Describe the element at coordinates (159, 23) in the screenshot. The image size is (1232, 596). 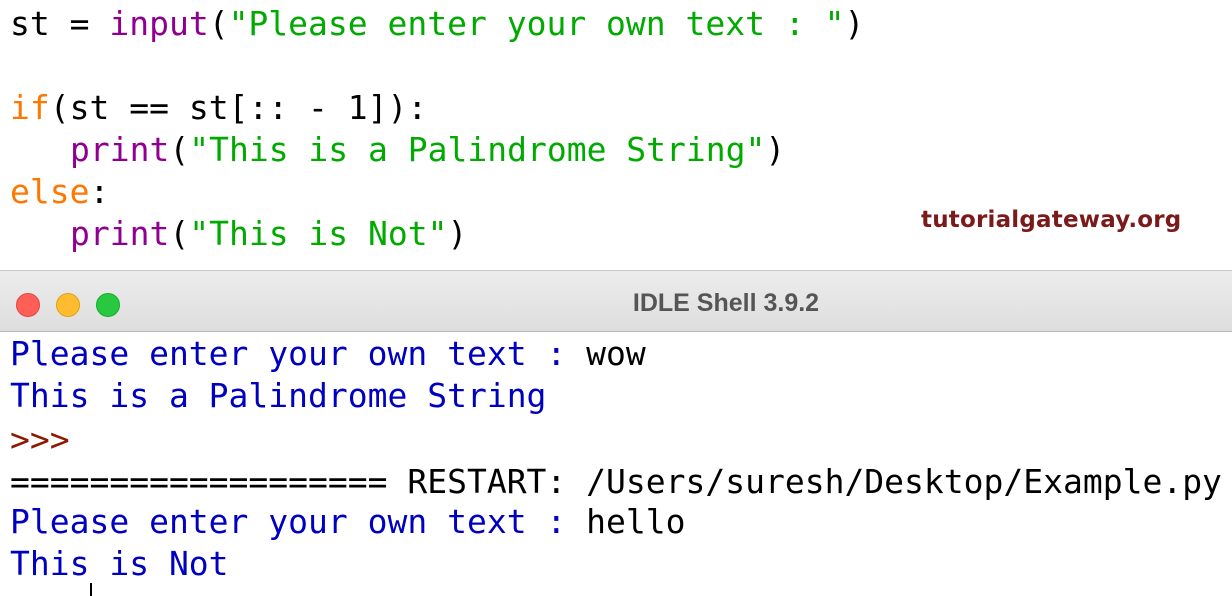
I see `code-token-builtin: input` at that location.